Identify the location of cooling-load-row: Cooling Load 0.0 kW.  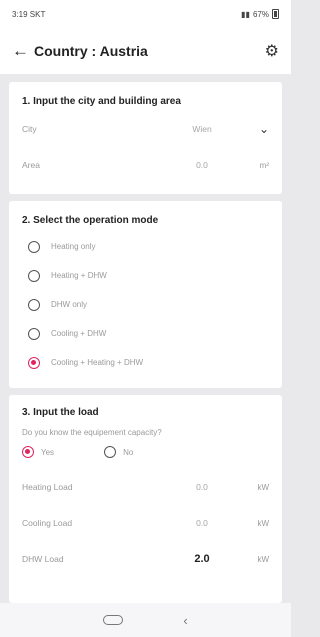
(145, 523).